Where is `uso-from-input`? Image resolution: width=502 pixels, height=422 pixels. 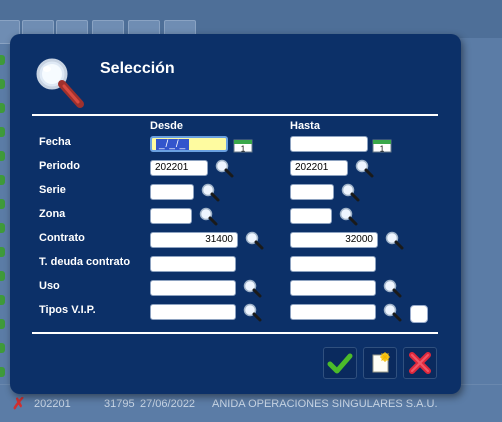
uso-from-input is located at coordinates (193, 288).